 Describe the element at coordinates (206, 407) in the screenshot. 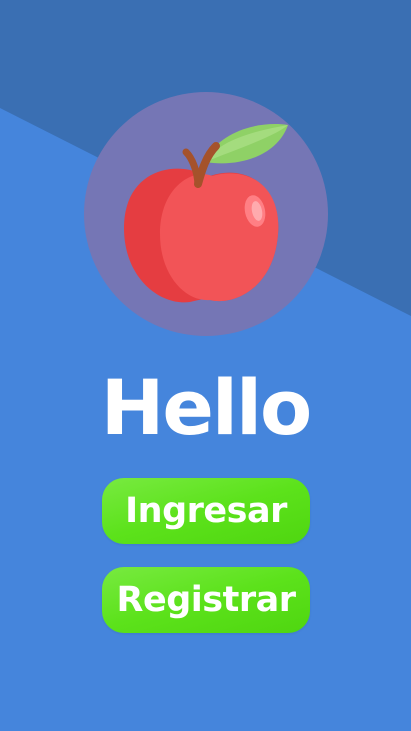

I see `page-title: Hello` at that location.